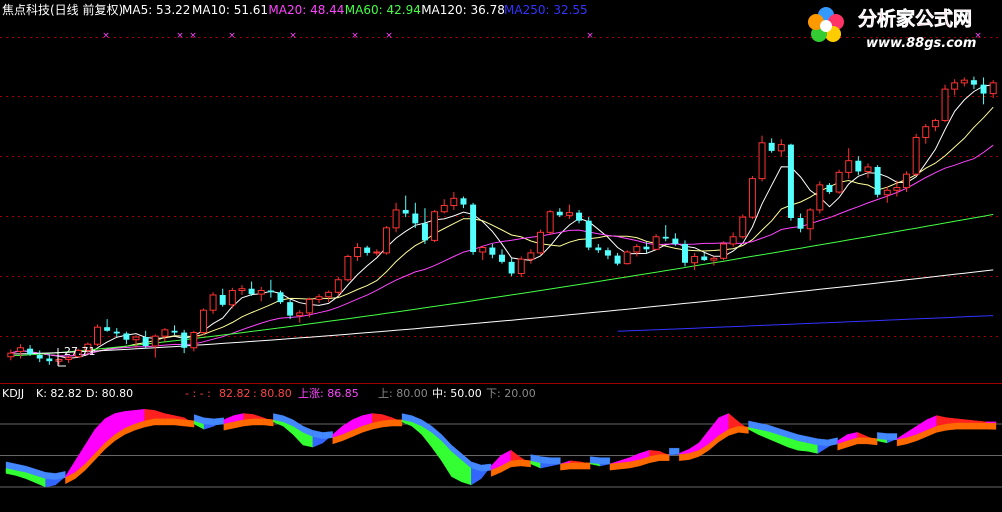 The image size is (1002, 512). Describe the element at coordinates (457, 393) in the screenshot. I see `kdj-mid-label: 中: 50.00` at that location.